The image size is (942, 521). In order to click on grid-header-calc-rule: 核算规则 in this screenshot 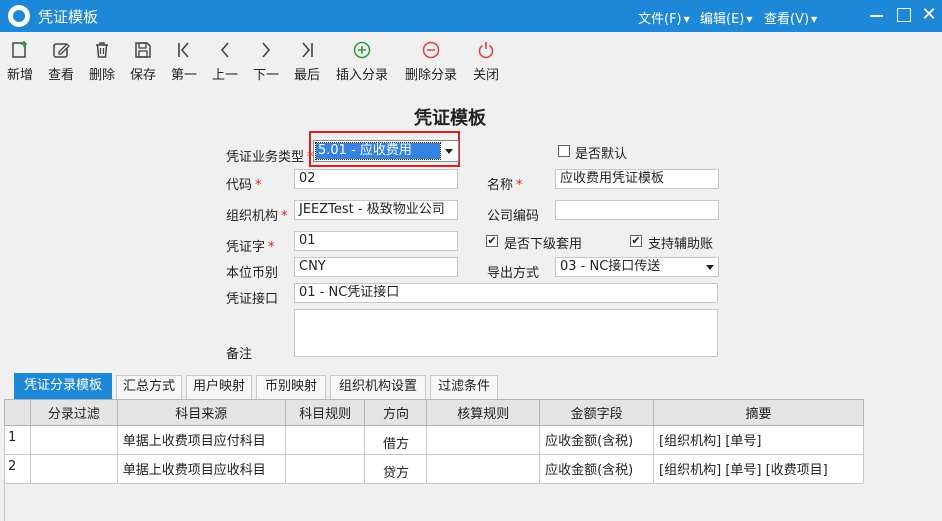, I will do `click(483, 412)`.